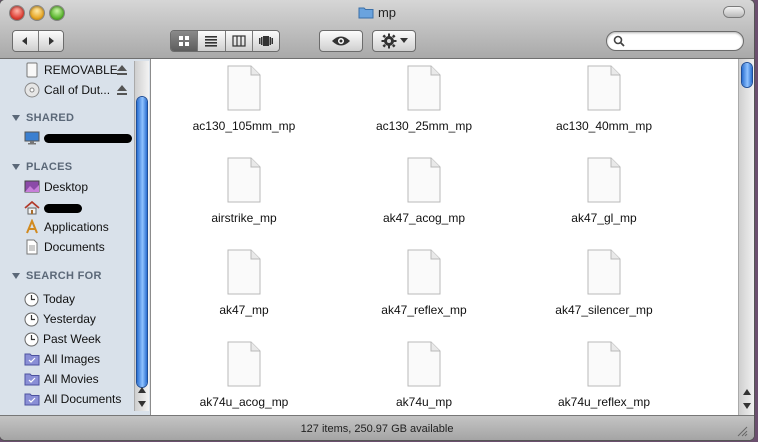 This screenshot has height=442, width=758. What do you see at coordinates (62, 339) in the screenshot?
I see `sidebar-item-past-week: Past Week` at bounding box center [62, 339].